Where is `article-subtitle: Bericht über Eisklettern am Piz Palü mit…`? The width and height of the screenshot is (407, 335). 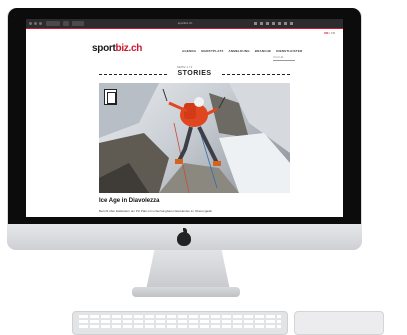 article-subtitle: Bericht über Eisklettern am Piz Palü mit… is located at coordinates (156, 211).